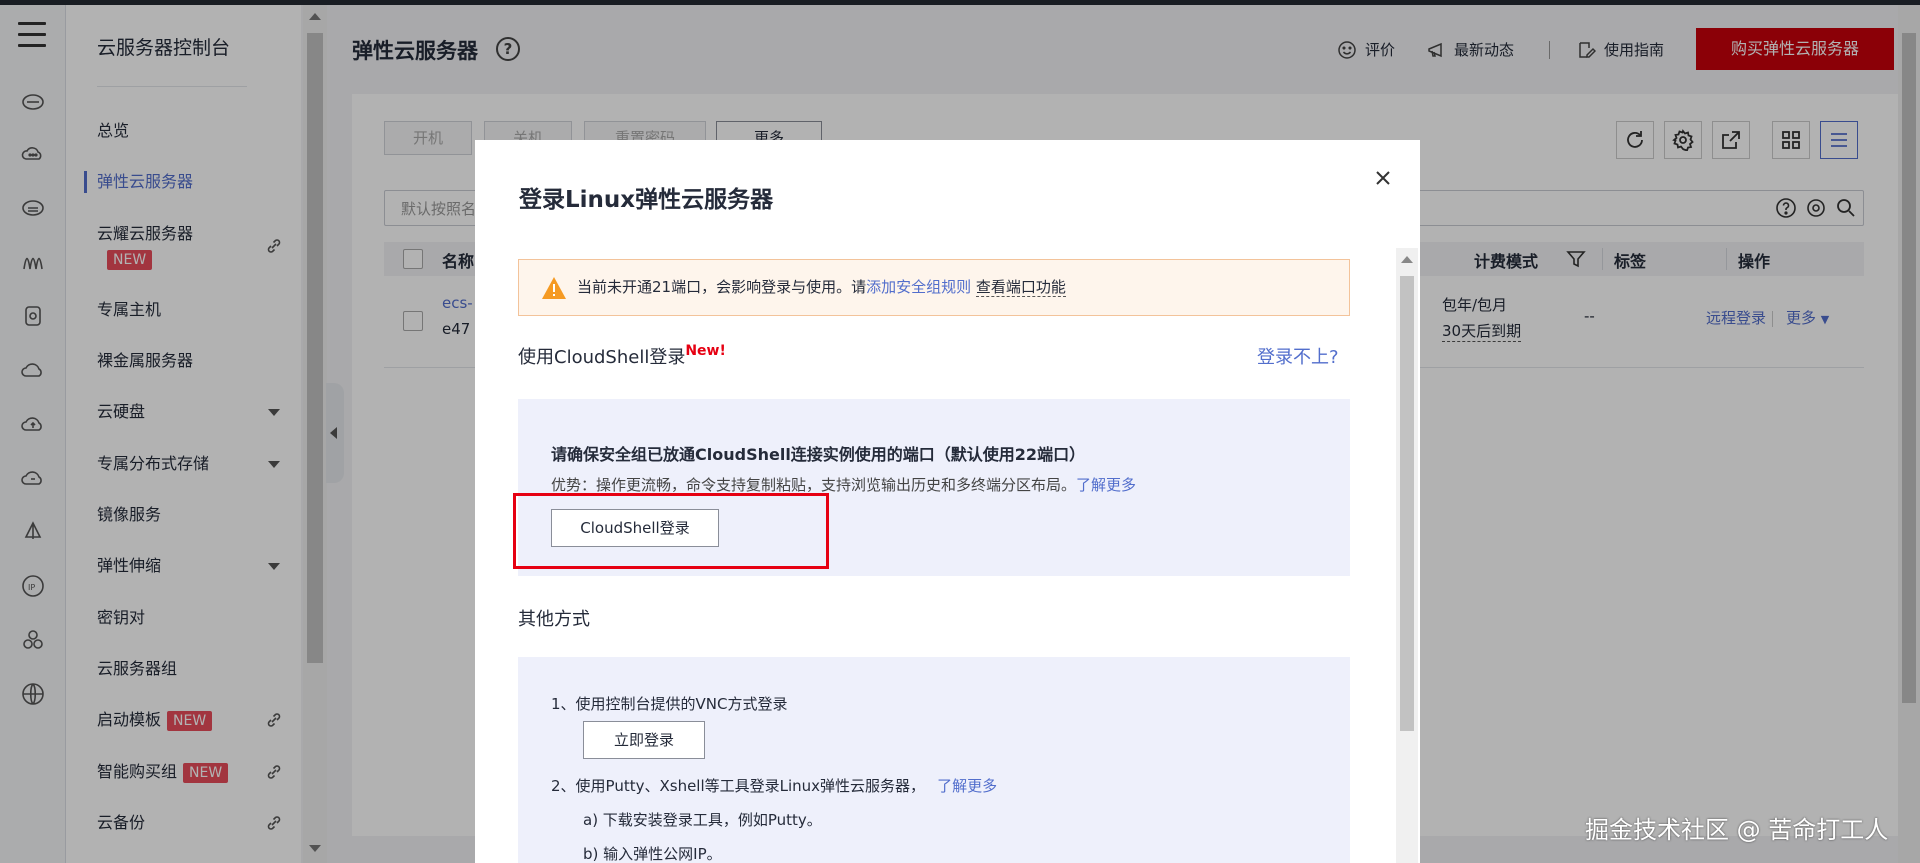 Image resolution: width=1920 pixels, height=863 pixels. Describe the element at coordinates (705, 351) in the screenshot. I see `new-tag: New!` at that location.